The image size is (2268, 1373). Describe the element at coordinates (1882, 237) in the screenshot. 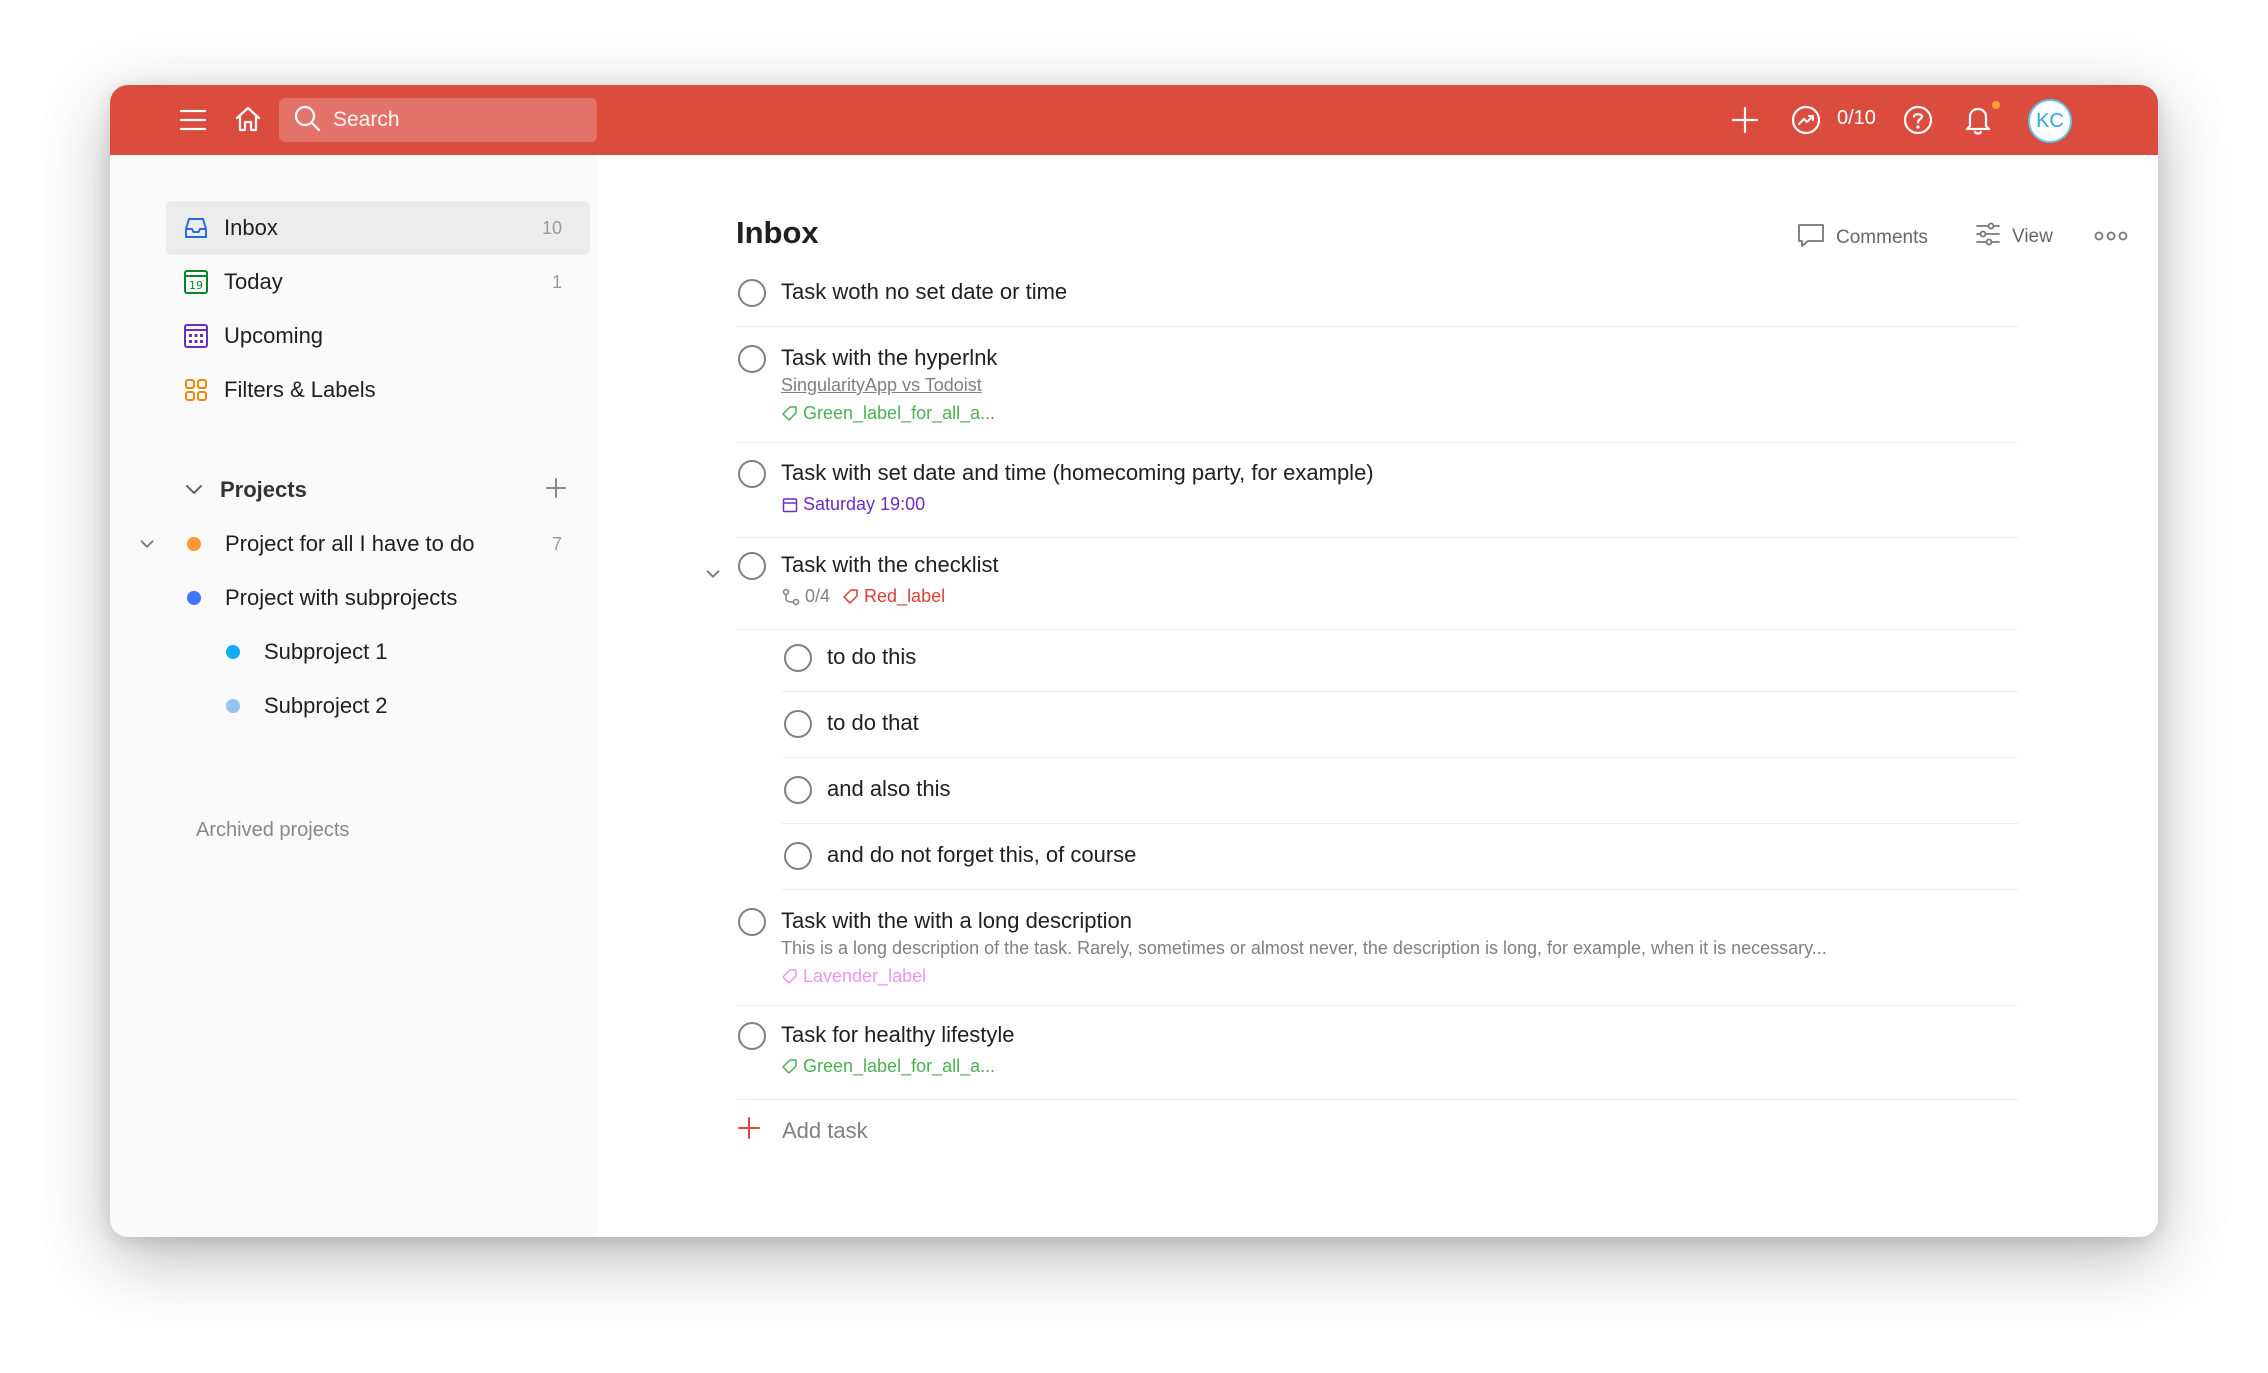

I see `comments-label: Comments` at that location.